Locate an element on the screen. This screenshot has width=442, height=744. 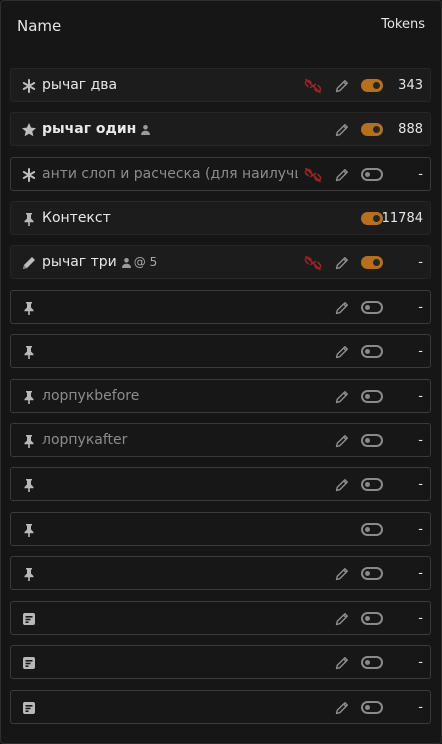
asterisk-icon is located at coordinates (29, 175).